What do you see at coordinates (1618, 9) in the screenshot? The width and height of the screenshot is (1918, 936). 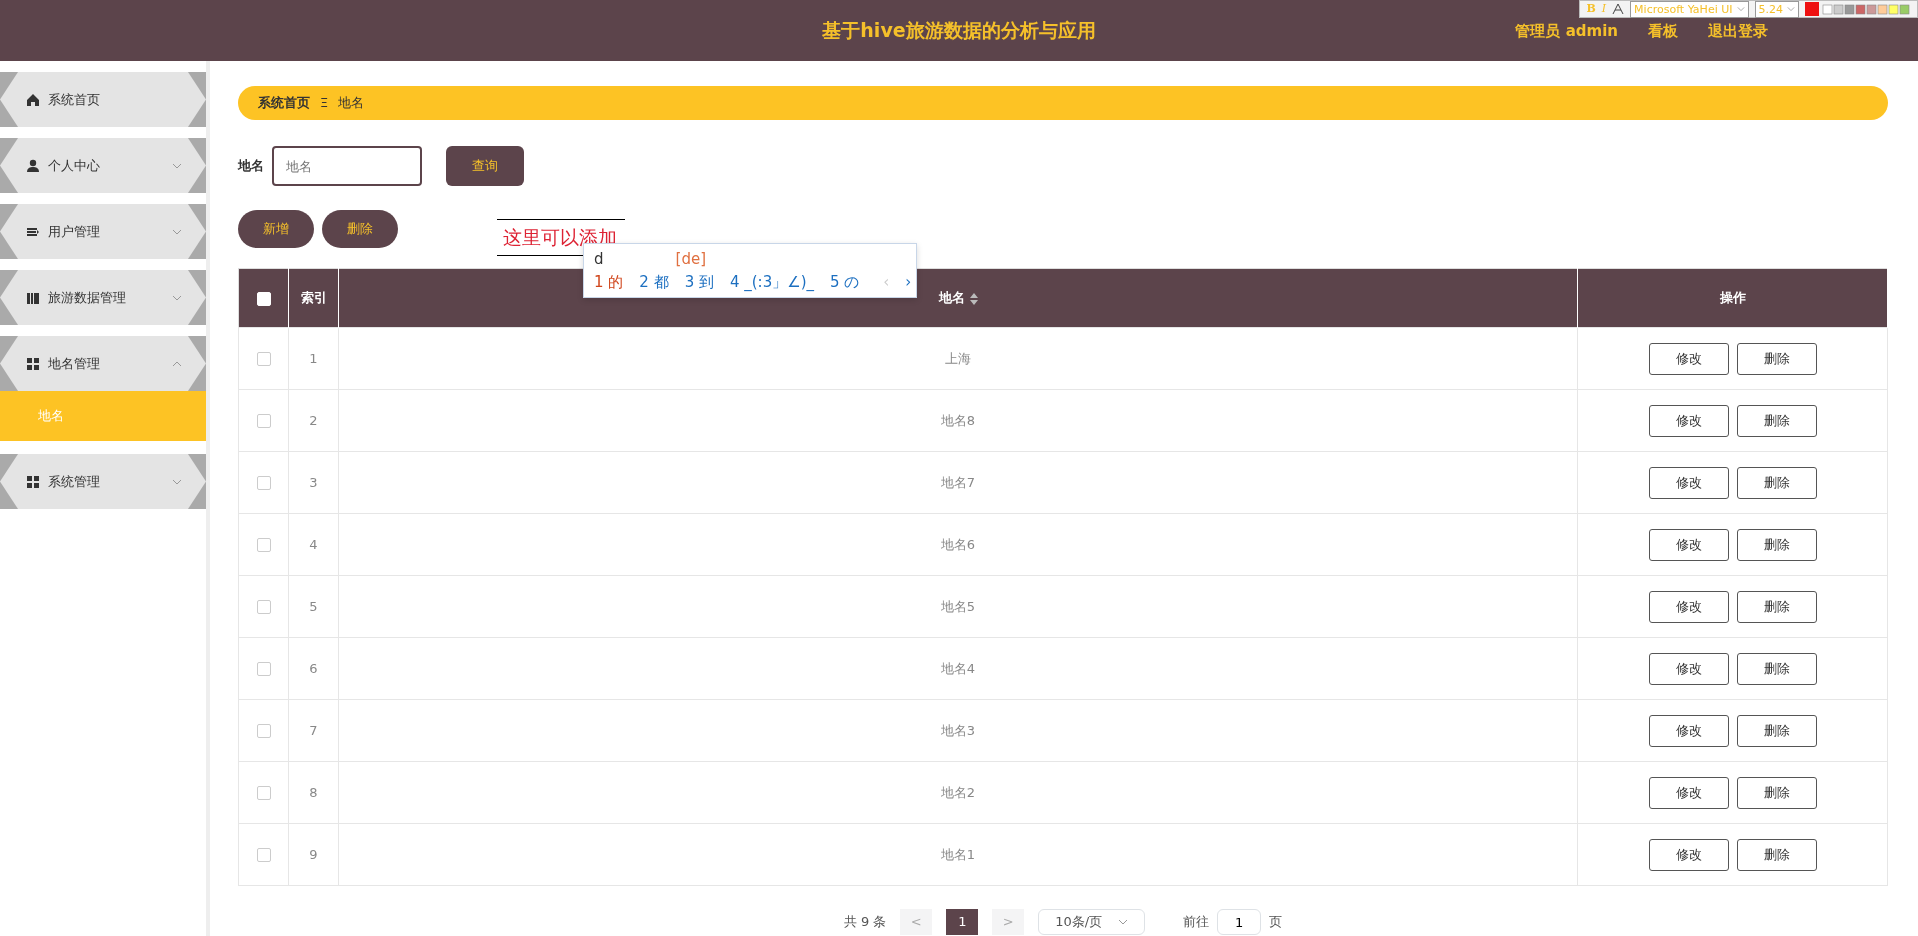 I see `outline-letter-icon` at bounding box center [1618, 9].